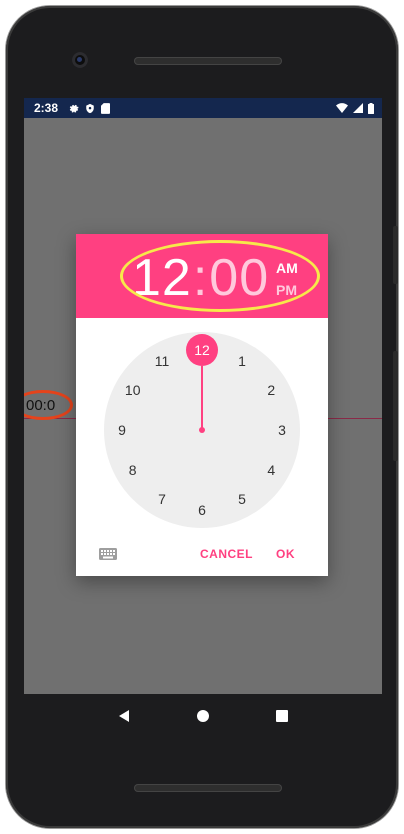 This screenshot has height=834, width=404. What do you see at coordinates (242, 361) in the screenshot?
I see `clock-number-1: 1` at bounding box center [242, 361].